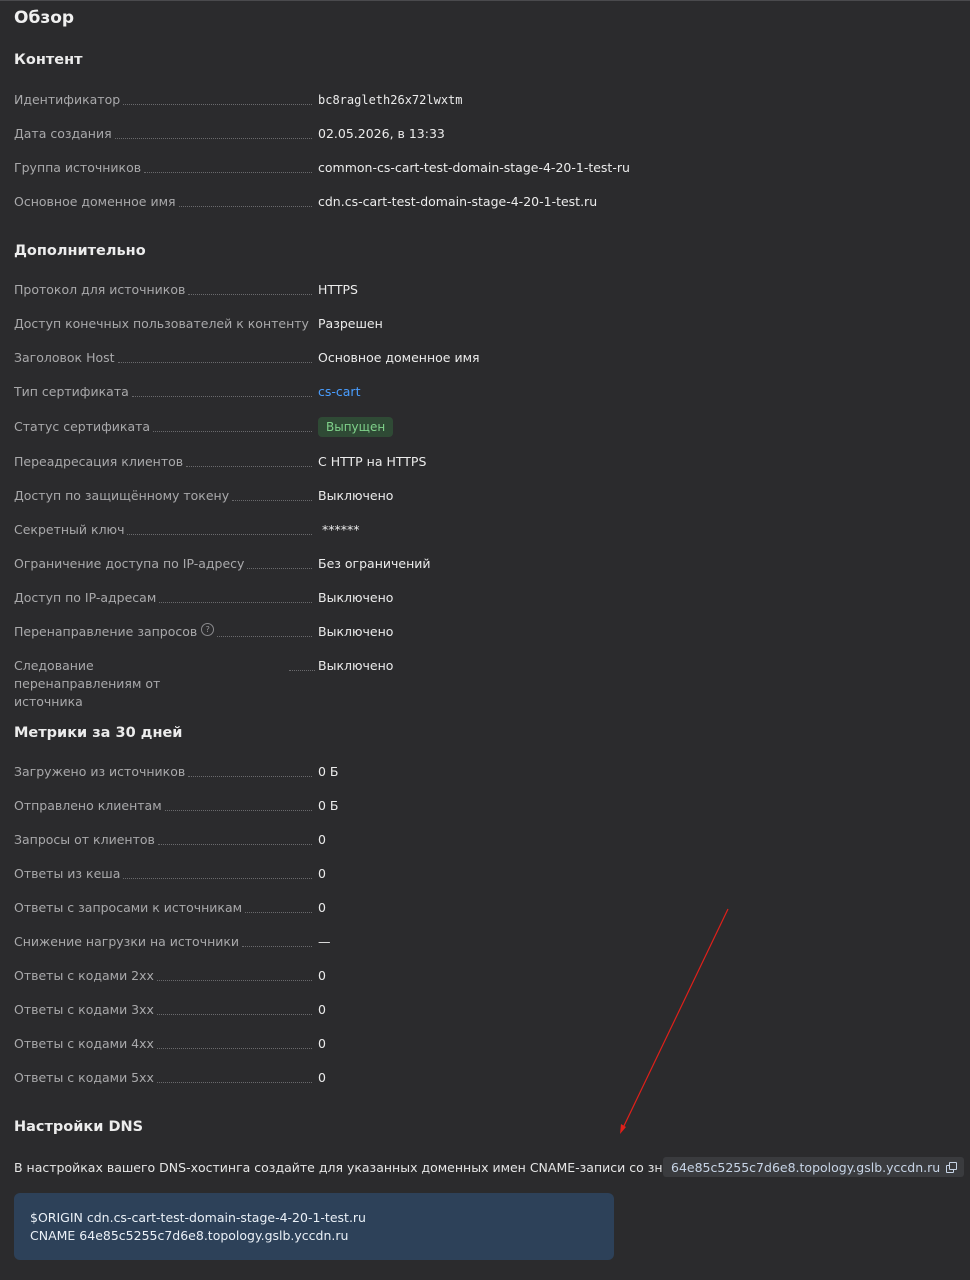  I want to click on top-divider, so click(485, 0).